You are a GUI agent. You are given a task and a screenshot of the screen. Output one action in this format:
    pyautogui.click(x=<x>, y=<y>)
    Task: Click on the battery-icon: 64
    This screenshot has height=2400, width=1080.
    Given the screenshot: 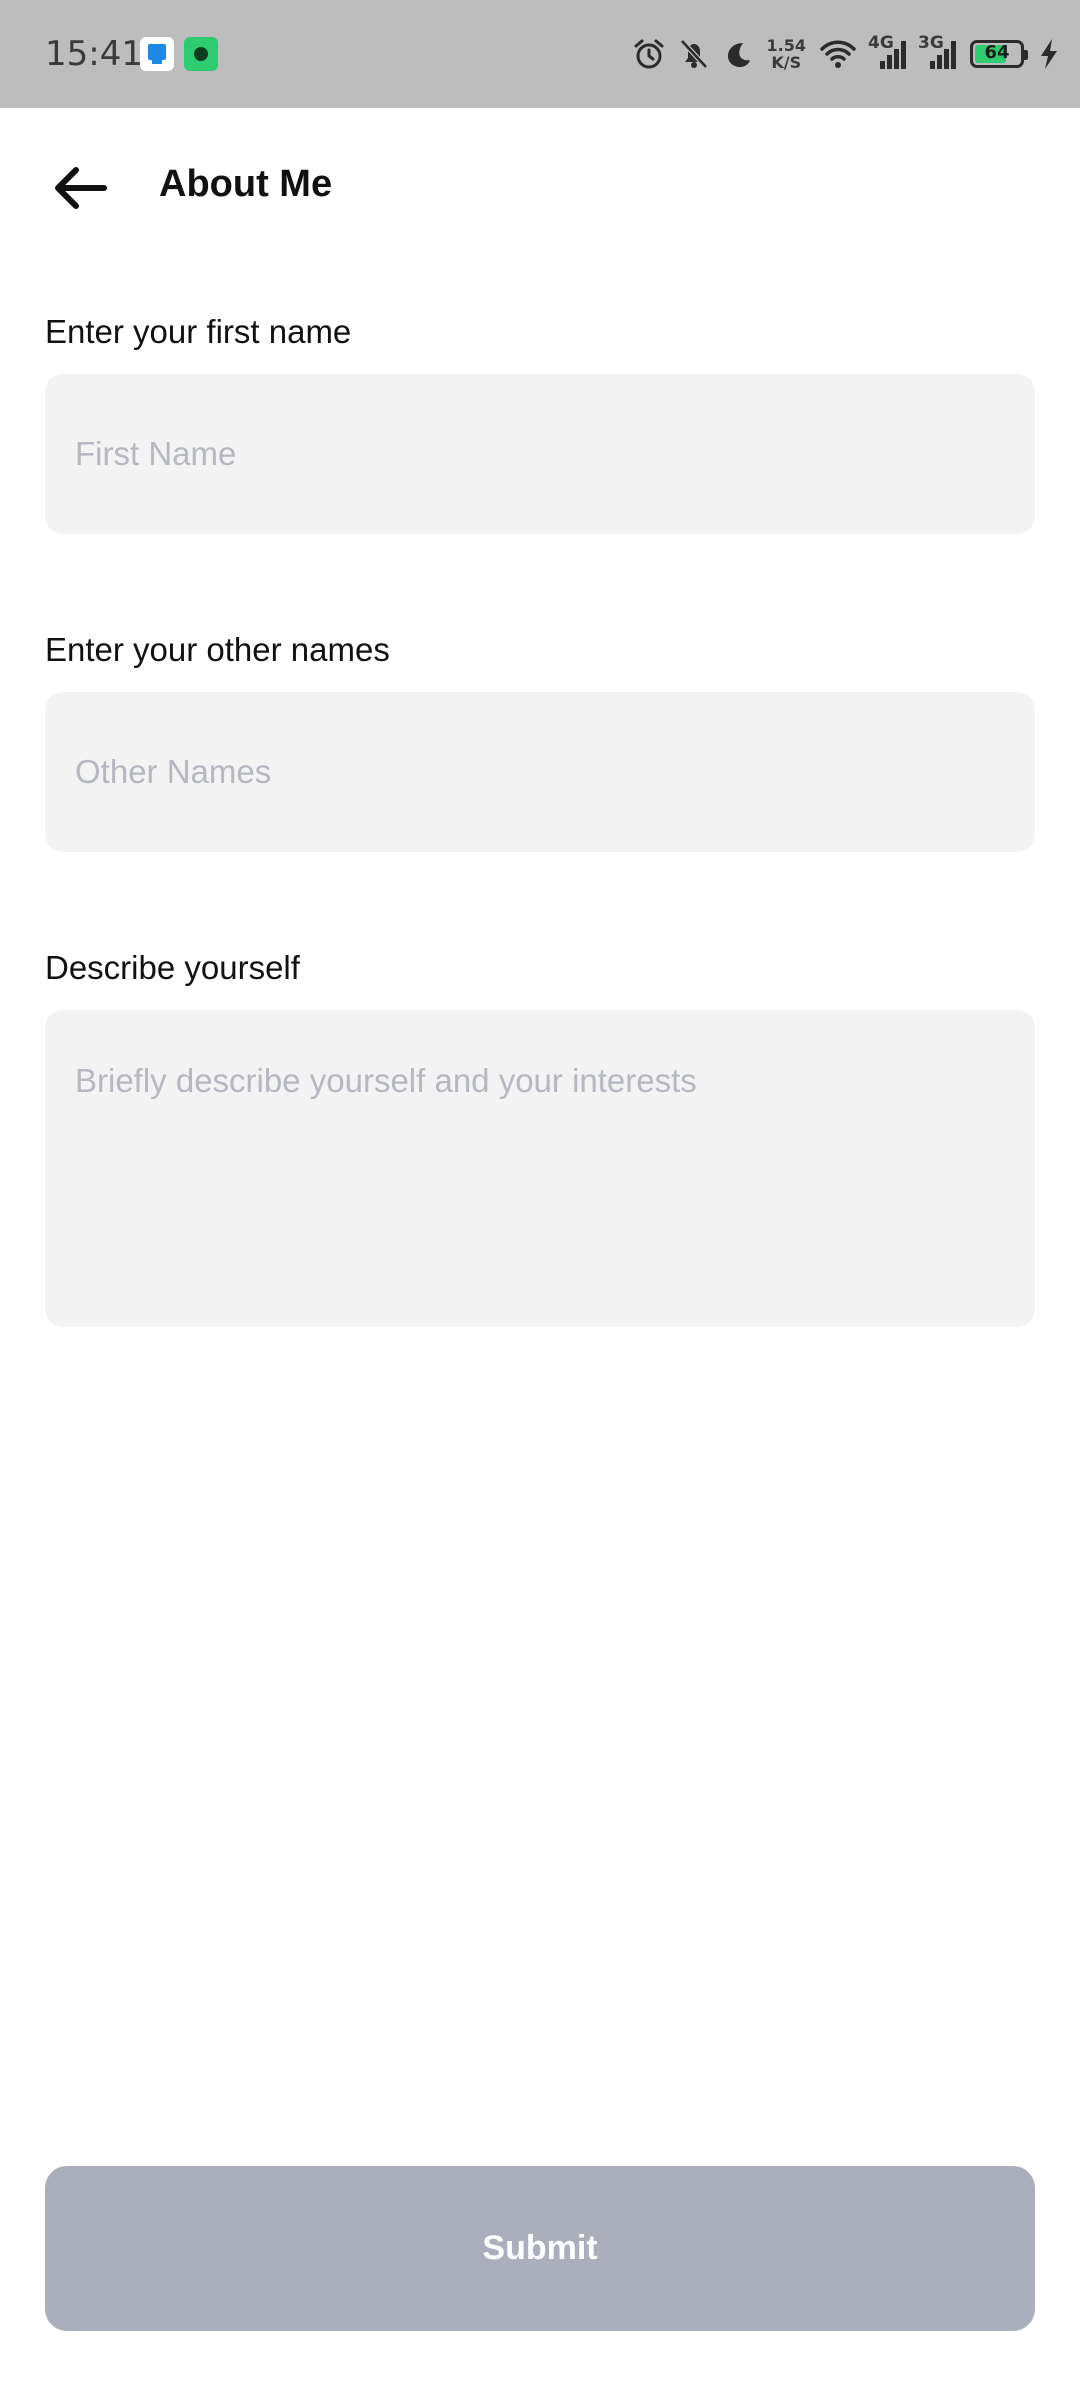 What is the action you would take?
    pyautogui.click(x=999, y=54)
    